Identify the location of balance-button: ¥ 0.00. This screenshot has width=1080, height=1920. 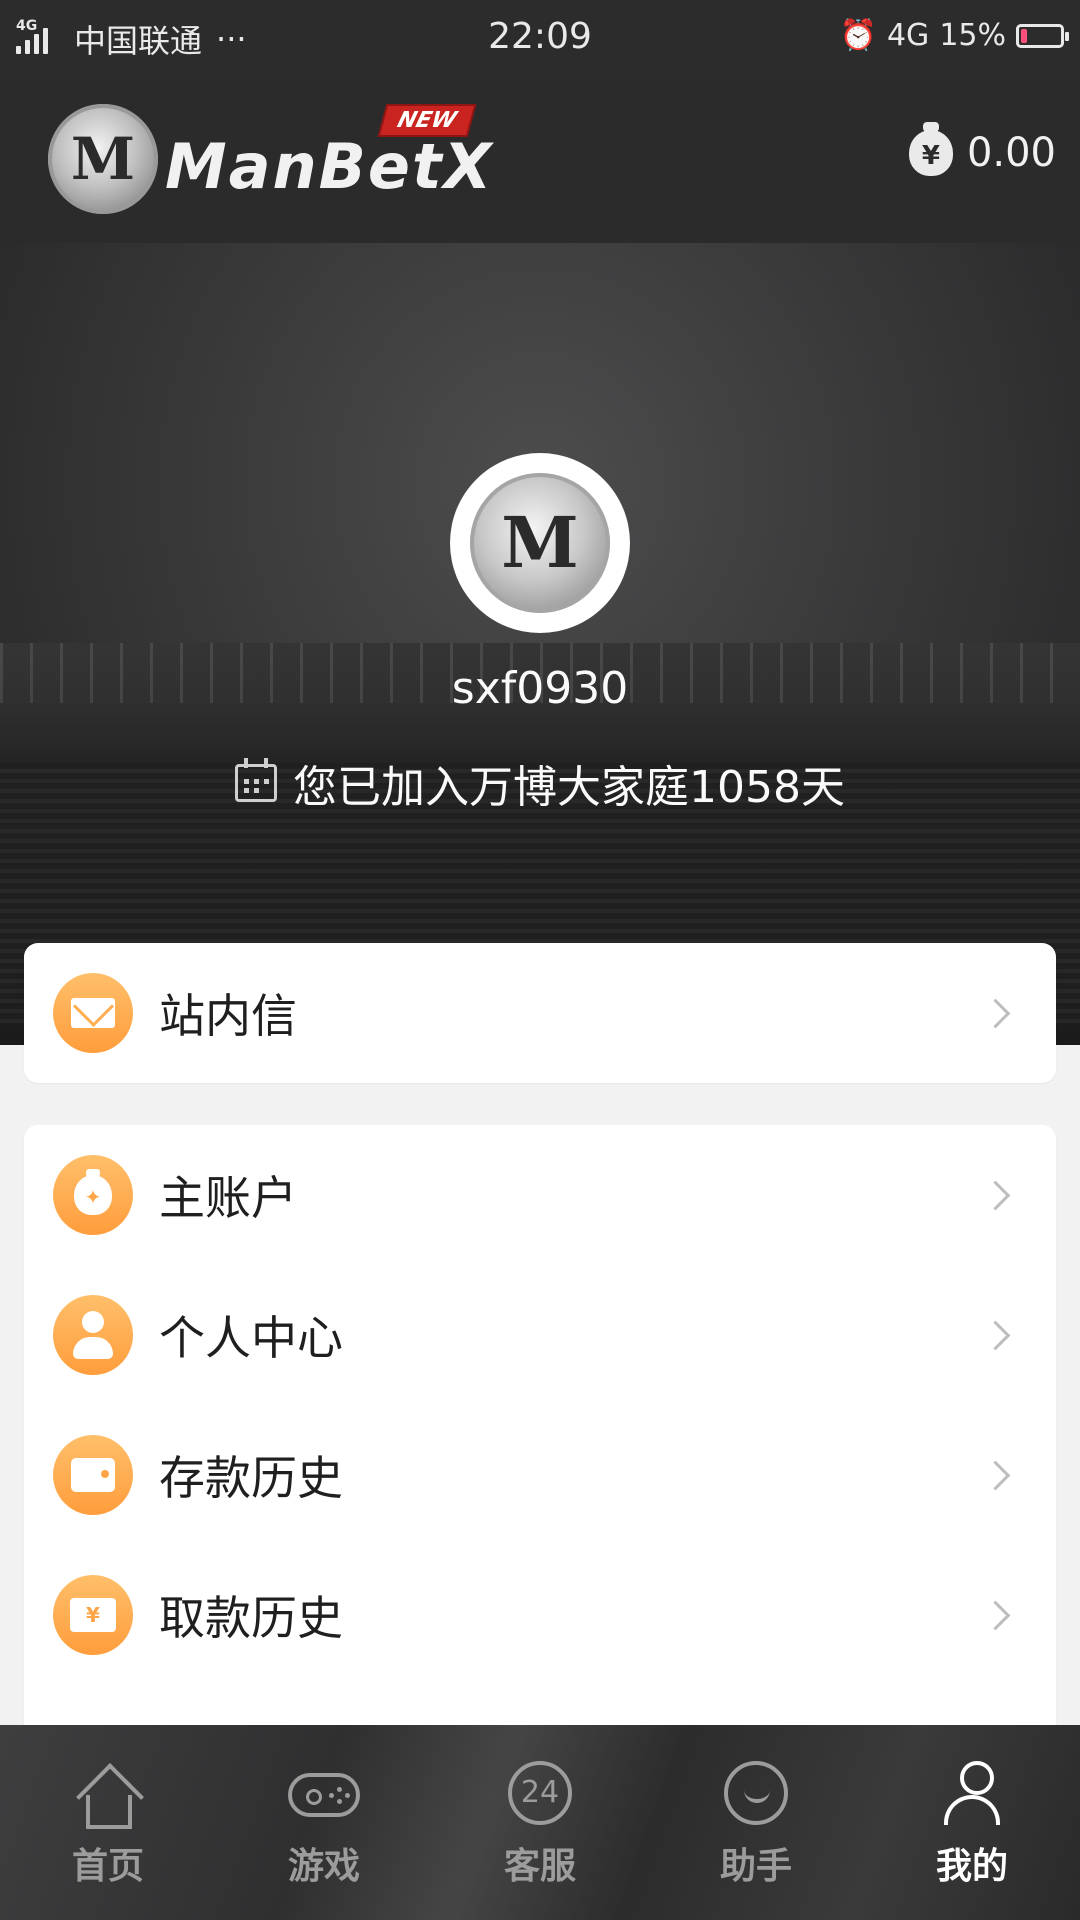
(982, 149).